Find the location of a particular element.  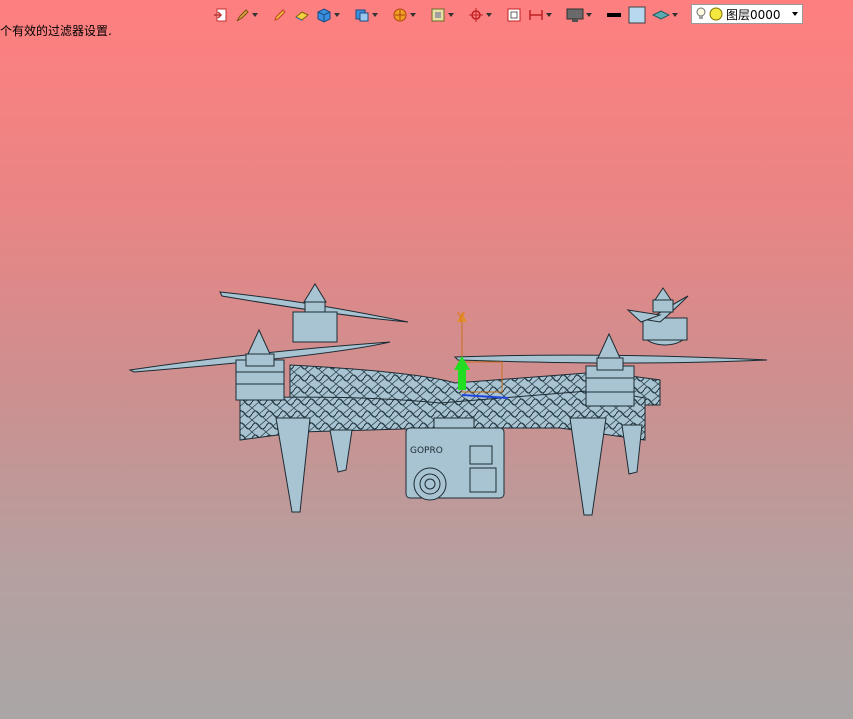

layer-button is located at coordinates (665, 15).